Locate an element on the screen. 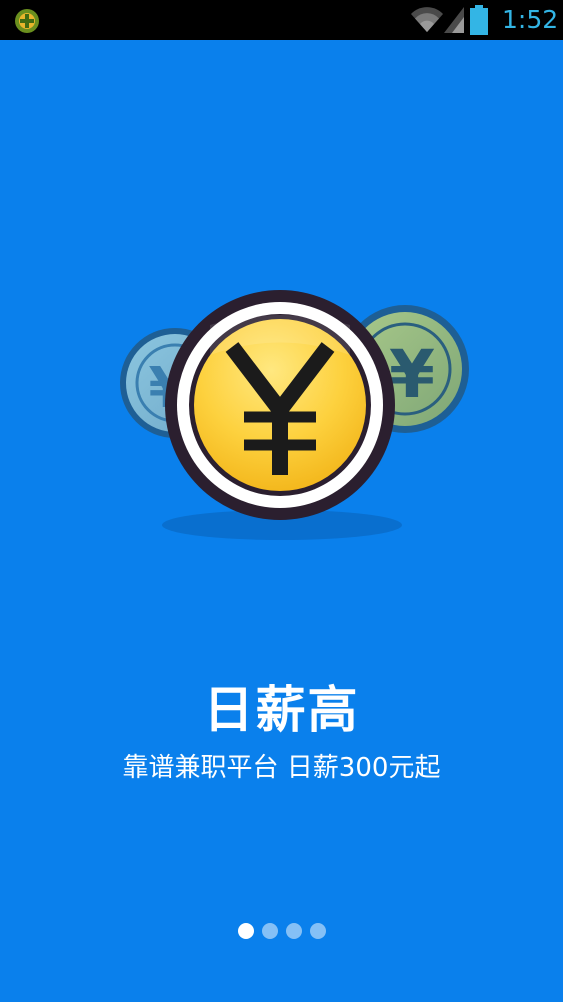 The image size is (563, 1002). front-gold-coin is located at coordinates (280, 405).